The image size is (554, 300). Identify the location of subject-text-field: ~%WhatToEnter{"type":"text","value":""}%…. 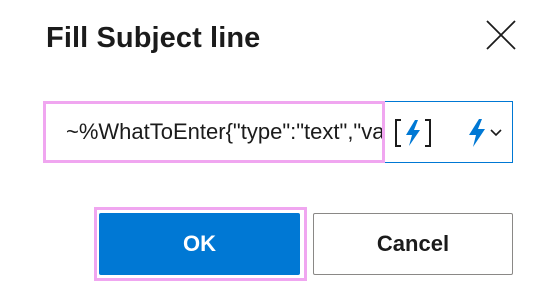
(214, 132).